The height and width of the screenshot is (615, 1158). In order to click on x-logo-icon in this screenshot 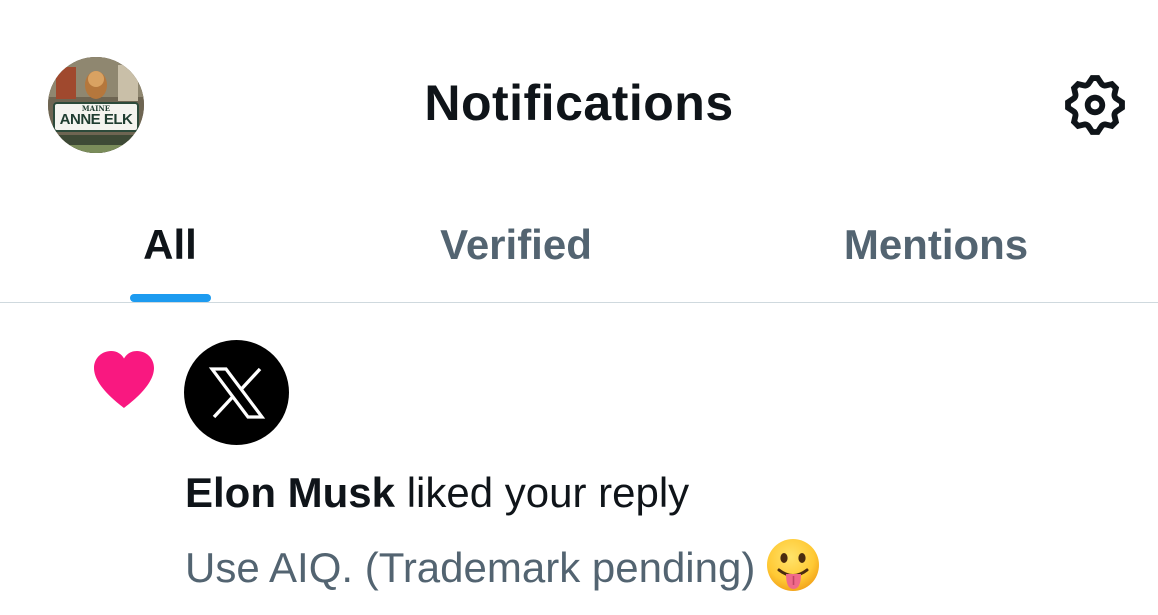, I will do `click(236, 392)`.